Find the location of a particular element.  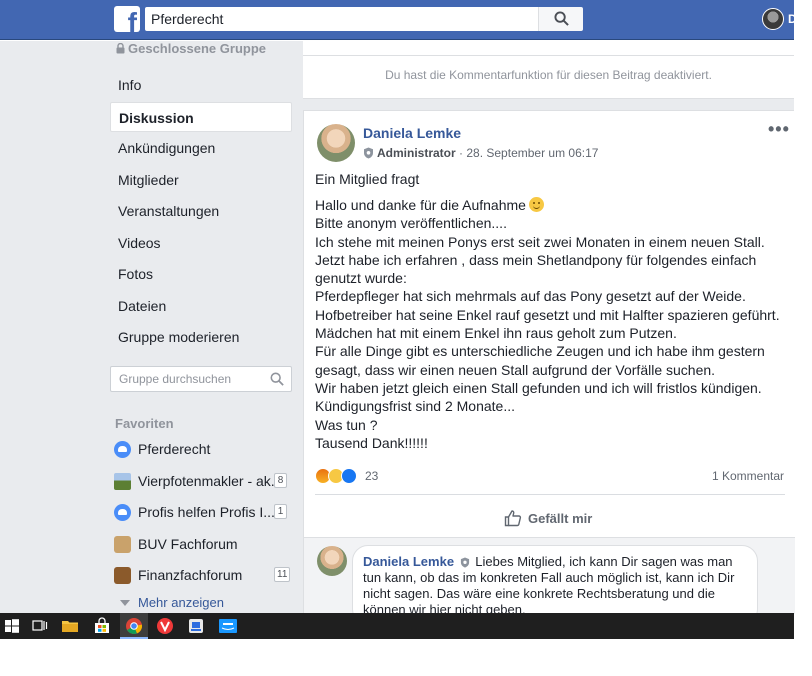

search-button is located at coordinates (560, 19).